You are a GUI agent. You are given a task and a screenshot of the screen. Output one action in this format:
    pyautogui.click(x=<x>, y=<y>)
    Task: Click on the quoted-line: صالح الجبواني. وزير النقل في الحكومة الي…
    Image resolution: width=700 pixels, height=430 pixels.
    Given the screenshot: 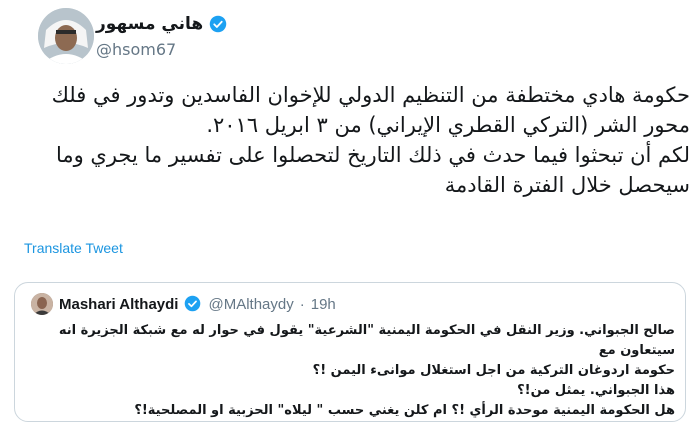 What is the action you would take?
    pyautogui.click(x=366, y=340)
    